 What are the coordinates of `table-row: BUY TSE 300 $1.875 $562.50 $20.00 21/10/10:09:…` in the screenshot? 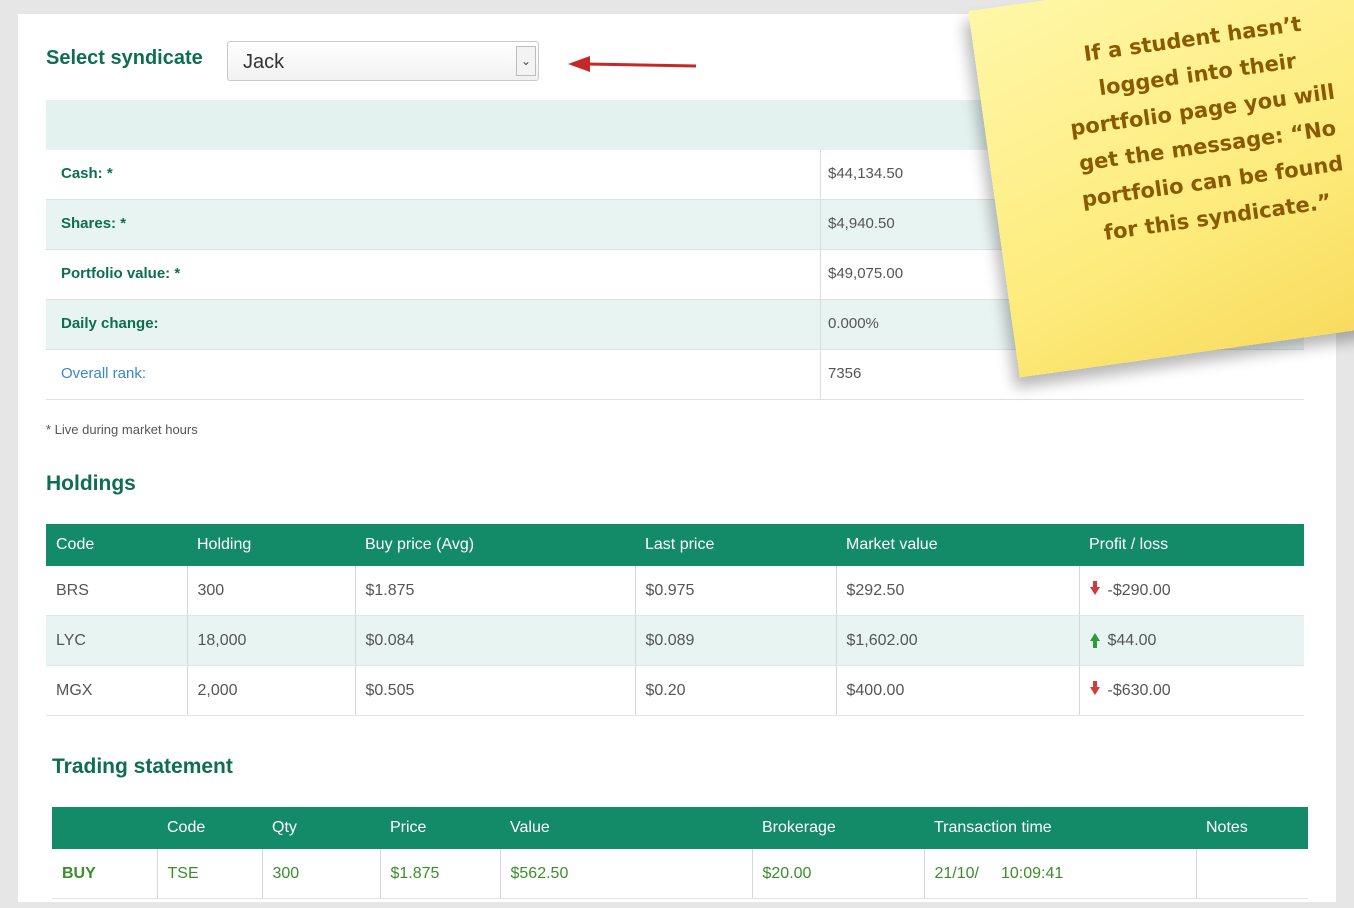 It's located at (680, 874).